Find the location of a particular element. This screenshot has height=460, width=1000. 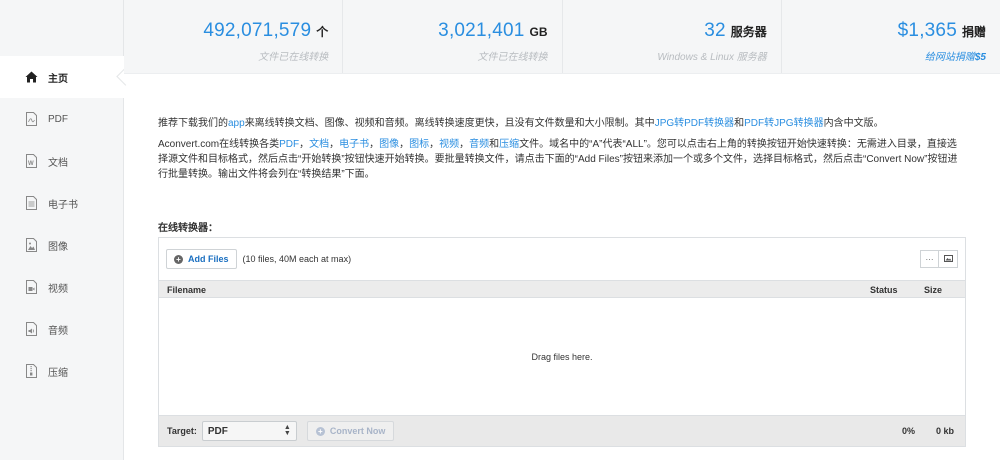

sidebar-item-label: 音频 is located at coordinates (58, 331).